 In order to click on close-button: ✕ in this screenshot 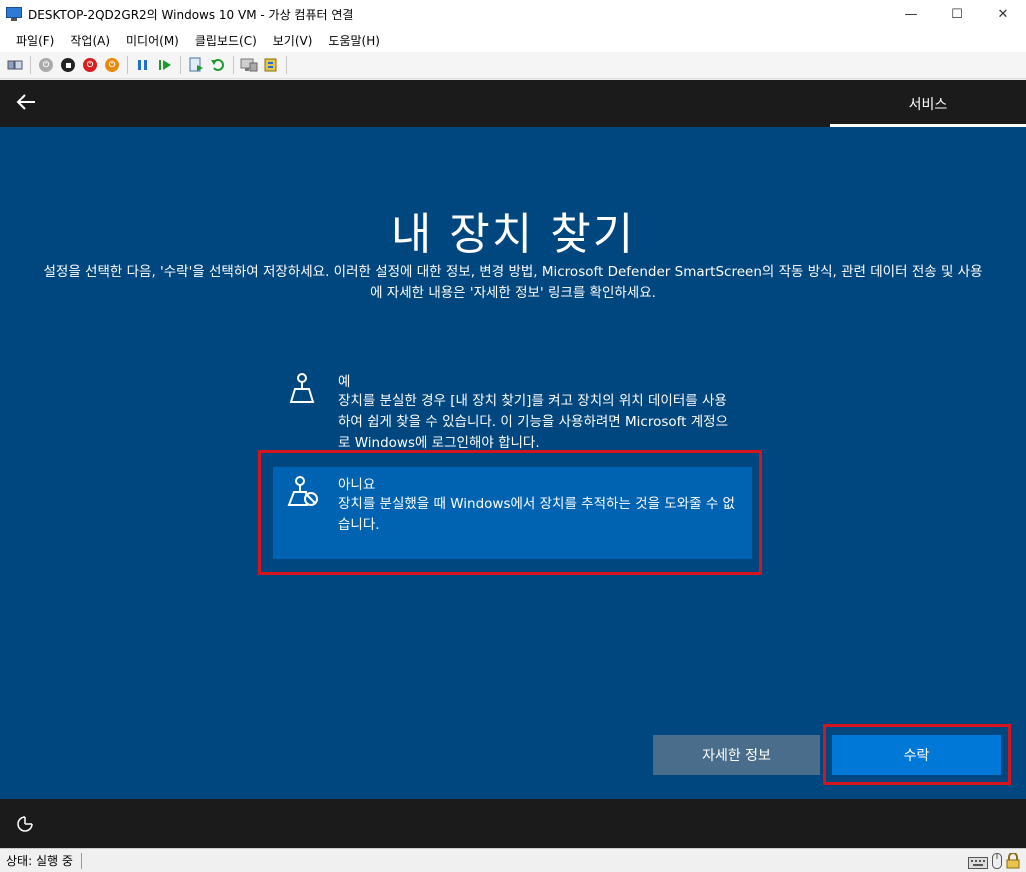, I will do `click(1003, 14)`.